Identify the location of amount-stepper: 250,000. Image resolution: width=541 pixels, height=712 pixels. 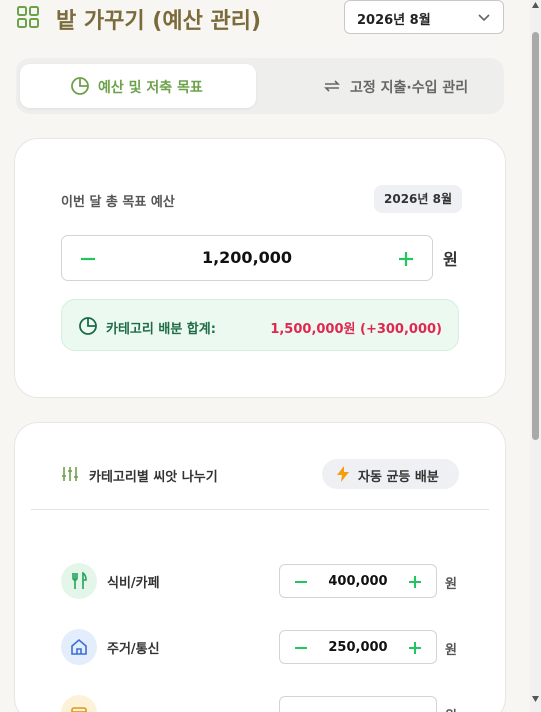
(358, 647).